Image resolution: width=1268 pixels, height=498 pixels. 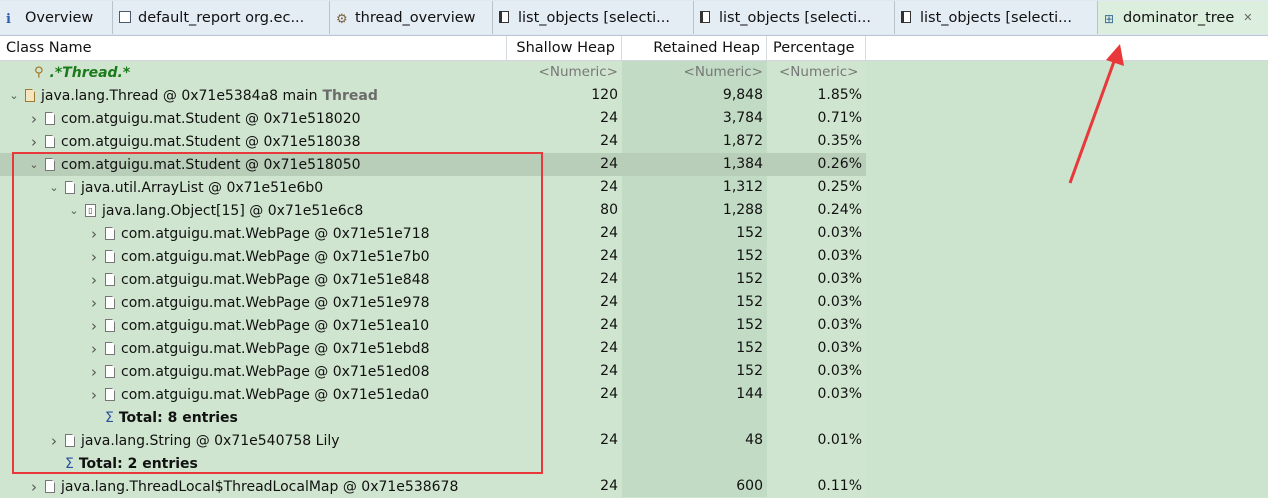 I want to click on shallow-heap-filter: <Numeric>, so click(x=562, y=72).